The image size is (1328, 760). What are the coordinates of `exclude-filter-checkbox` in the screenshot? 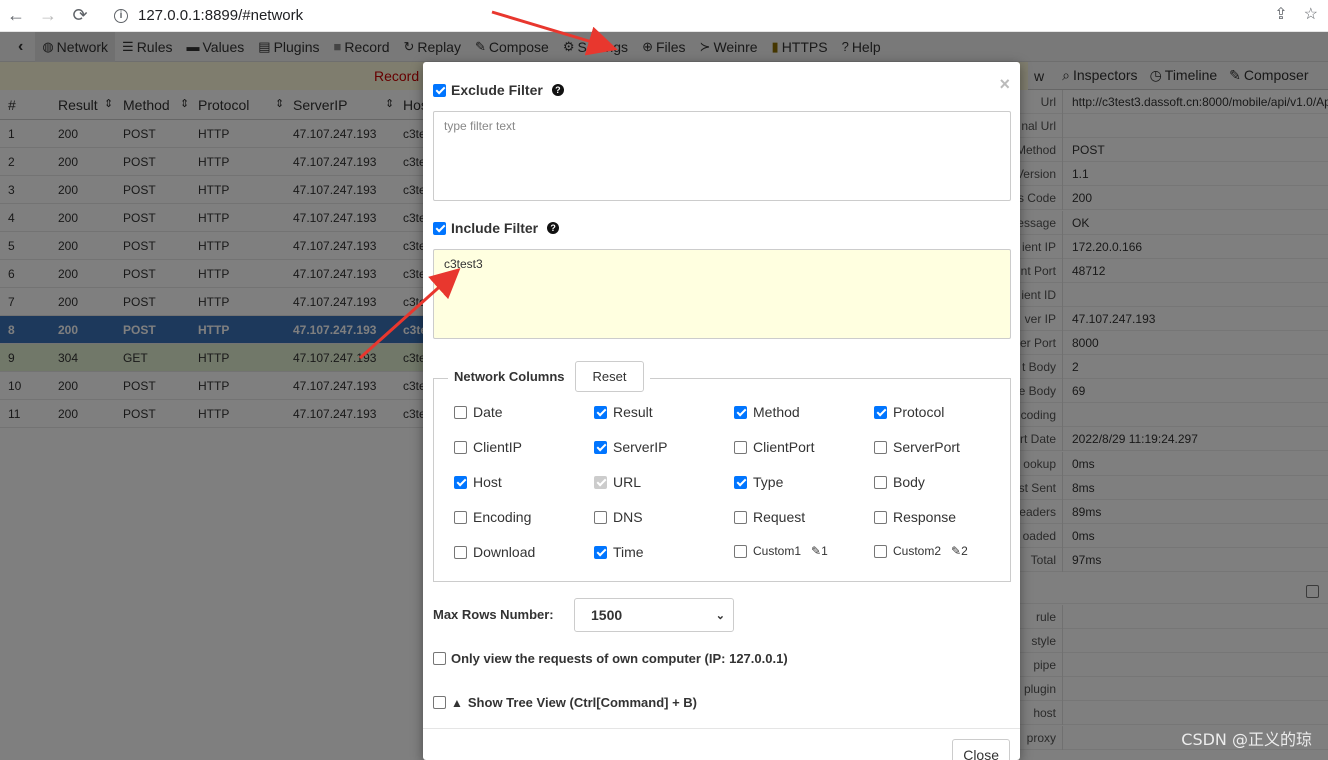 It's located at (439, 90).